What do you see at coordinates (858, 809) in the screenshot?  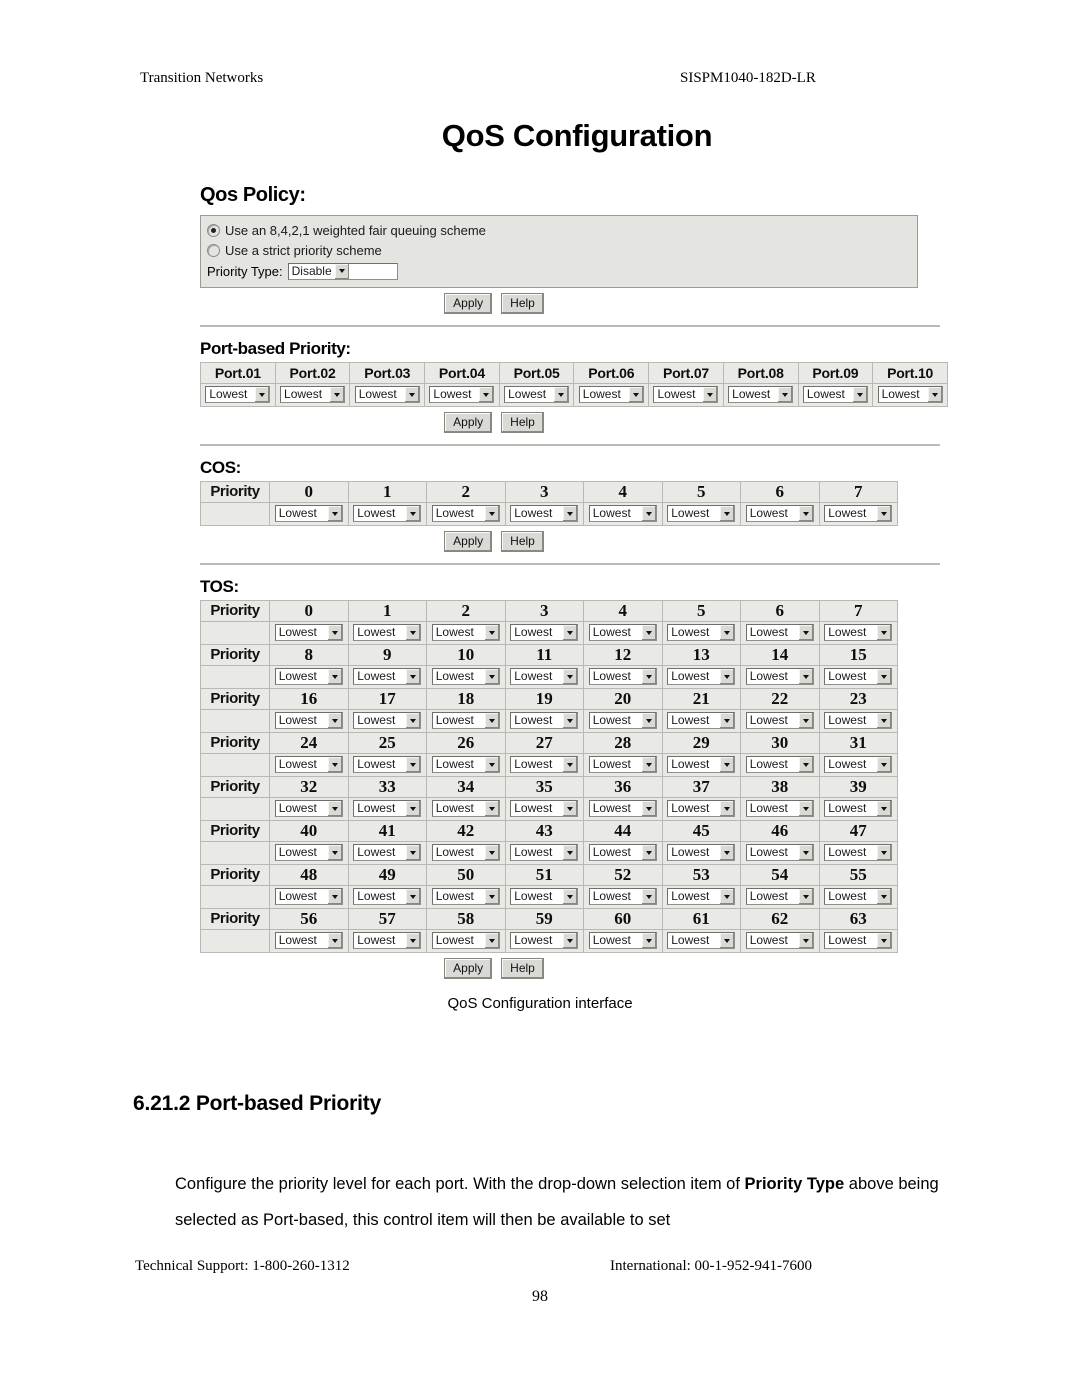 I see `tos-priority-select-39: Lowest` at bounding box center [858, 809].